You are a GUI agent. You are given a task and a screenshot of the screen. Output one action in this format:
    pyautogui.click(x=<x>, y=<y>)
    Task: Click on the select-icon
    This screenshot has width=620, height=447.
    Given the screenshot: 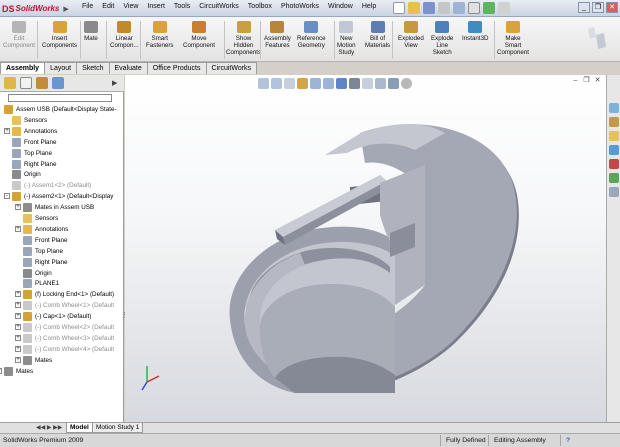 What is the action you would take?
    pyautogui.click(x=474, y=8)
    